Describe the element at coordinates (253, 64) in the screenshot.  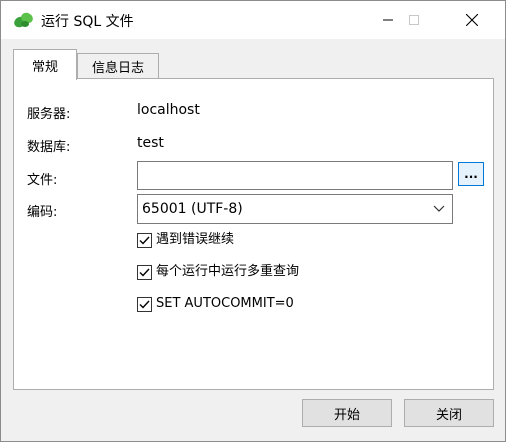
I see `tab-strip: 常规 信息日志` at that location.